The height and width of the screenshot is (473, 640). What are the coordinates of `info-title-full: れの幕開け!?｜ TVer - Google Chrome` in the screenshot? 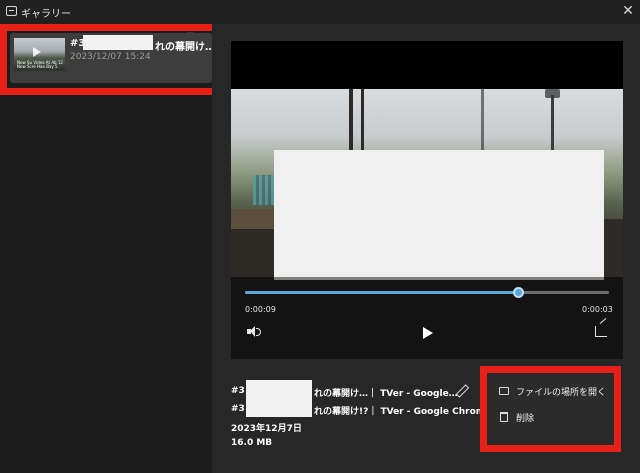 It's located at (403, 412).